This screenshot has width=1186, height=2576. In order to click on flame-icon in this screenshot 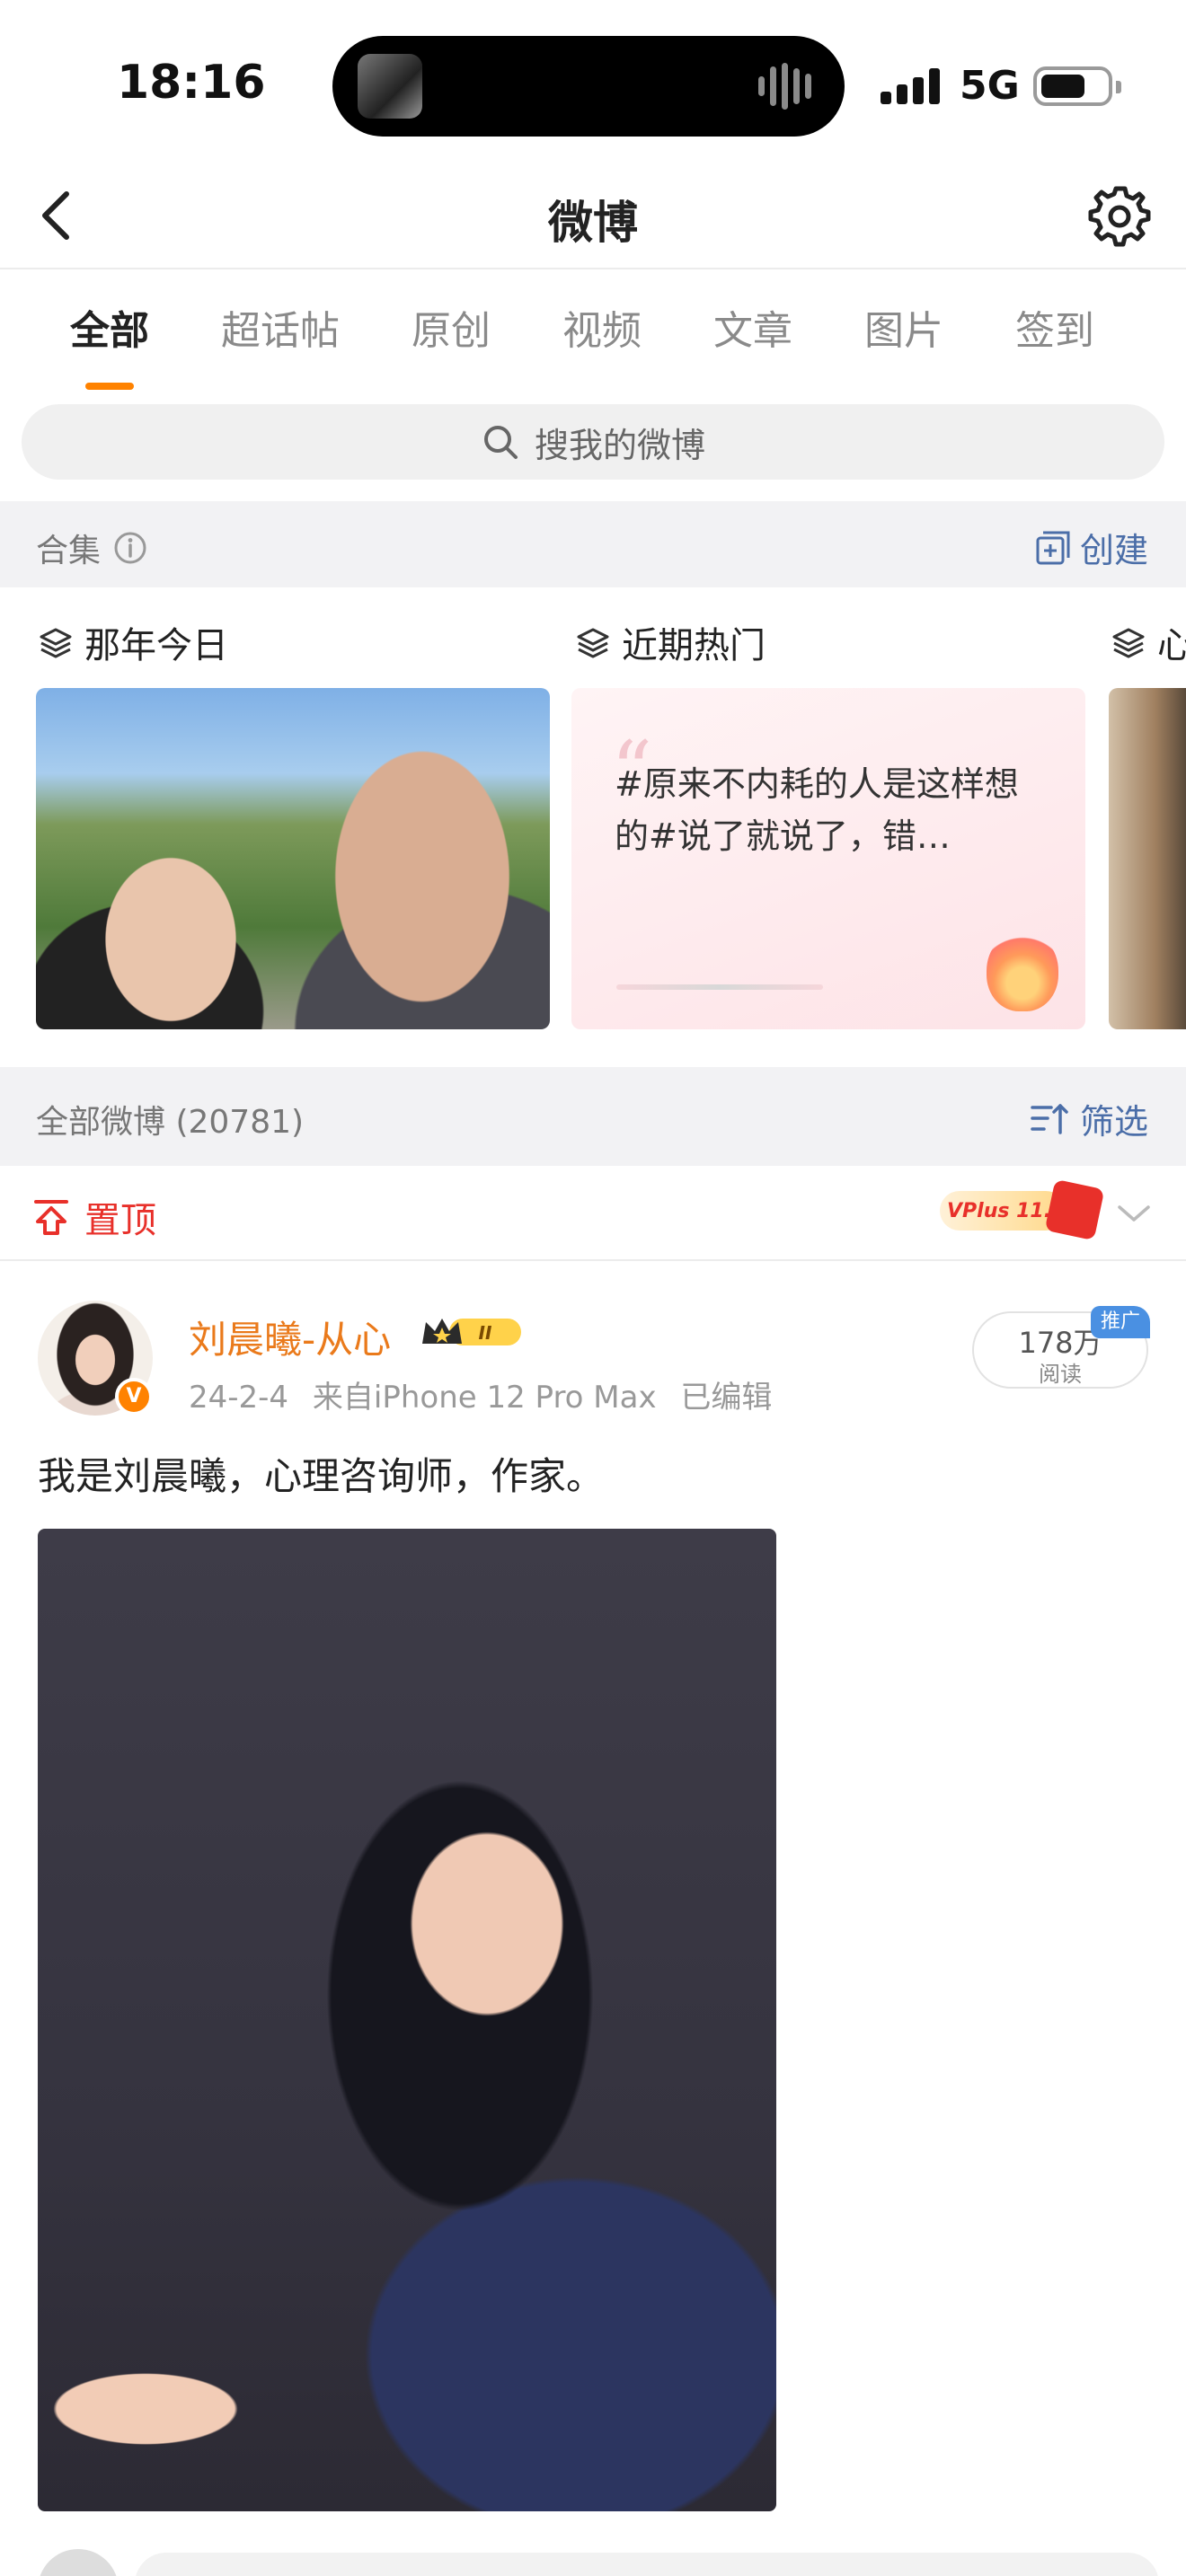, I will do `click(1022, 971)`.